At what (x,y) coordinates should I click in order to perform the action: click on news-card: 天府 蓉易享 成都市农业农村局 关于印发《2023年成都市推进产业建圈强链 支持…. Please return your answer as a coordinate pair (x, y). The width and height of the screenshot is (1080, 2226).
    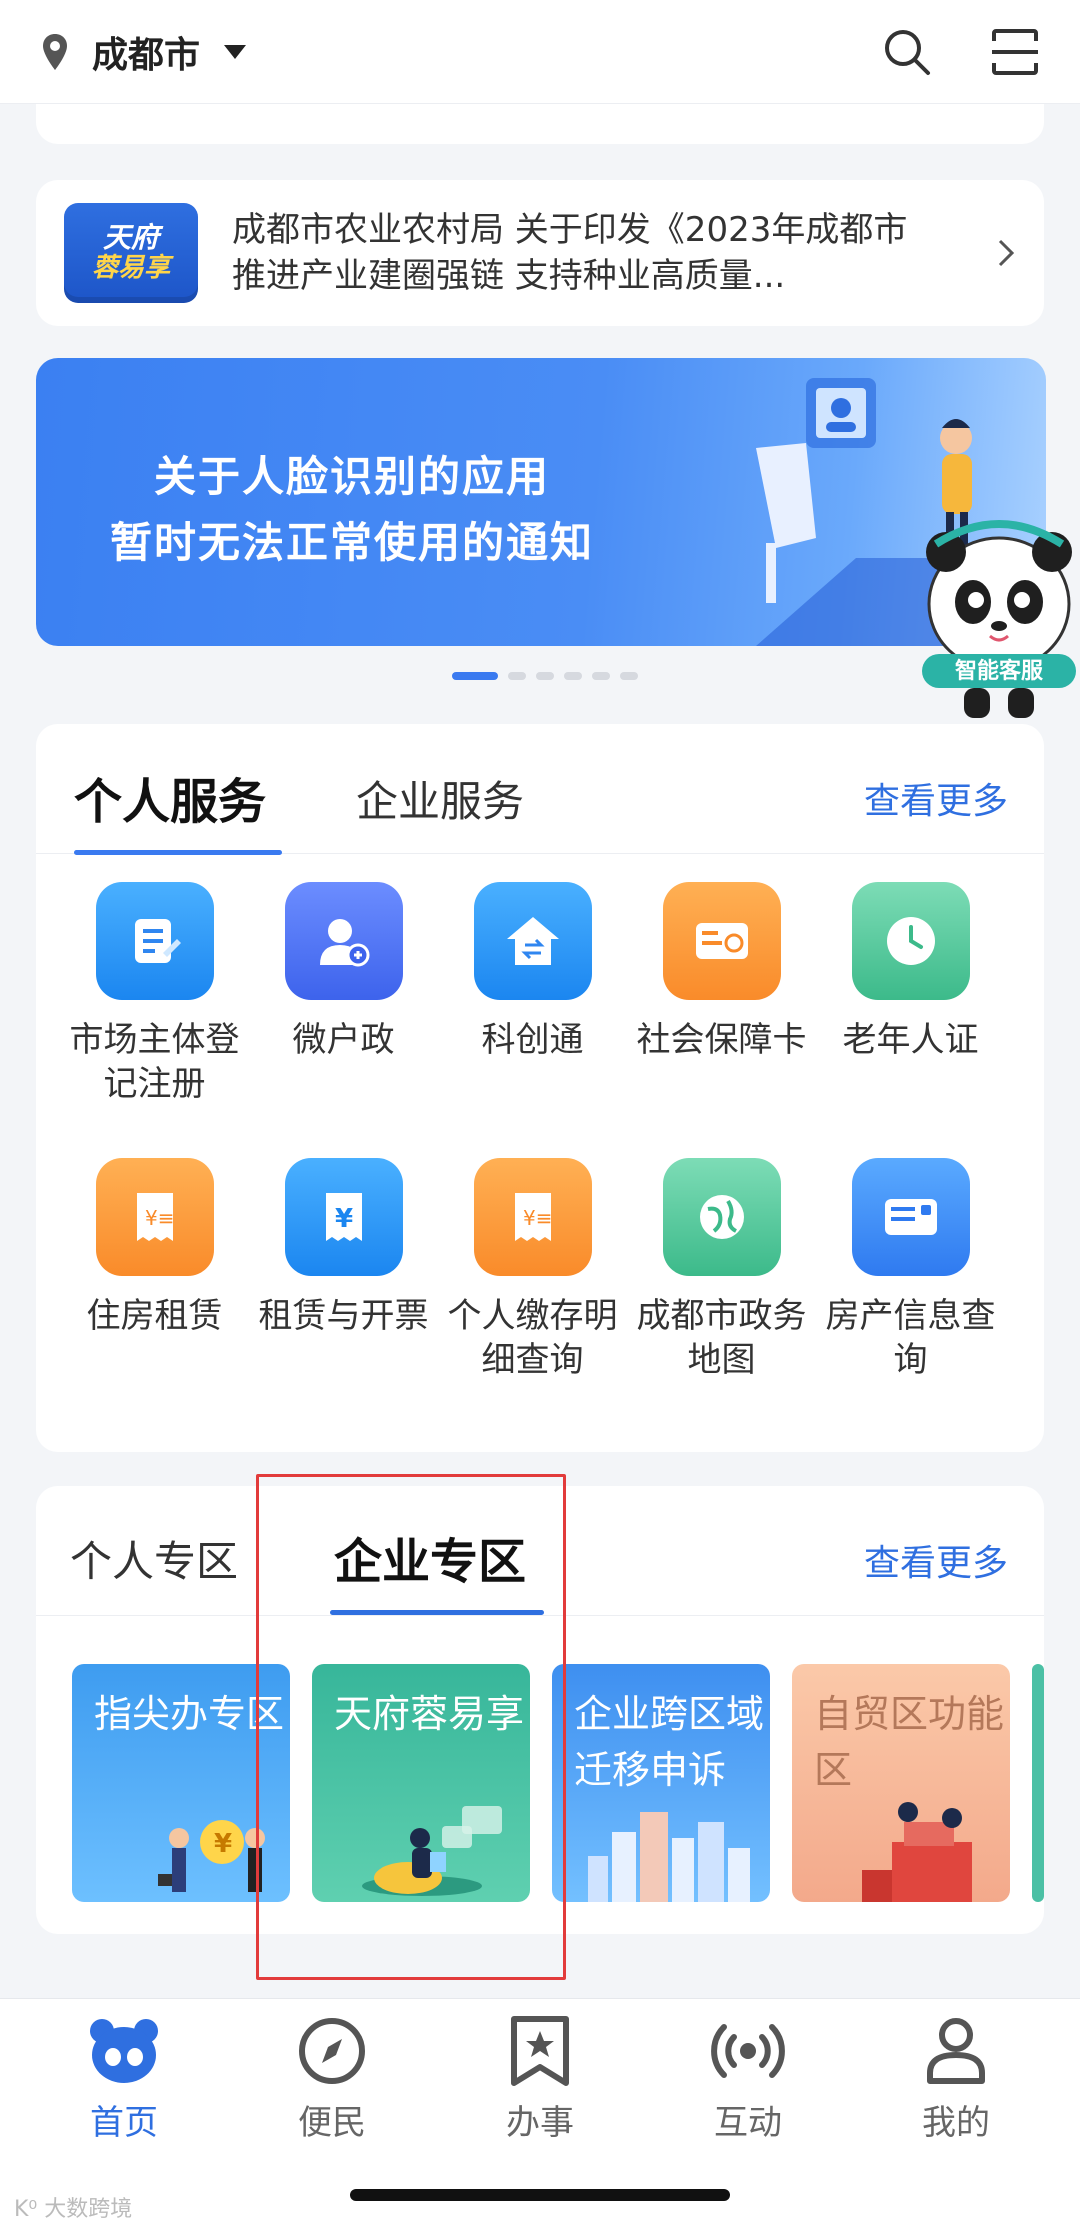
    Looking at the image, I should click on (540, 253).